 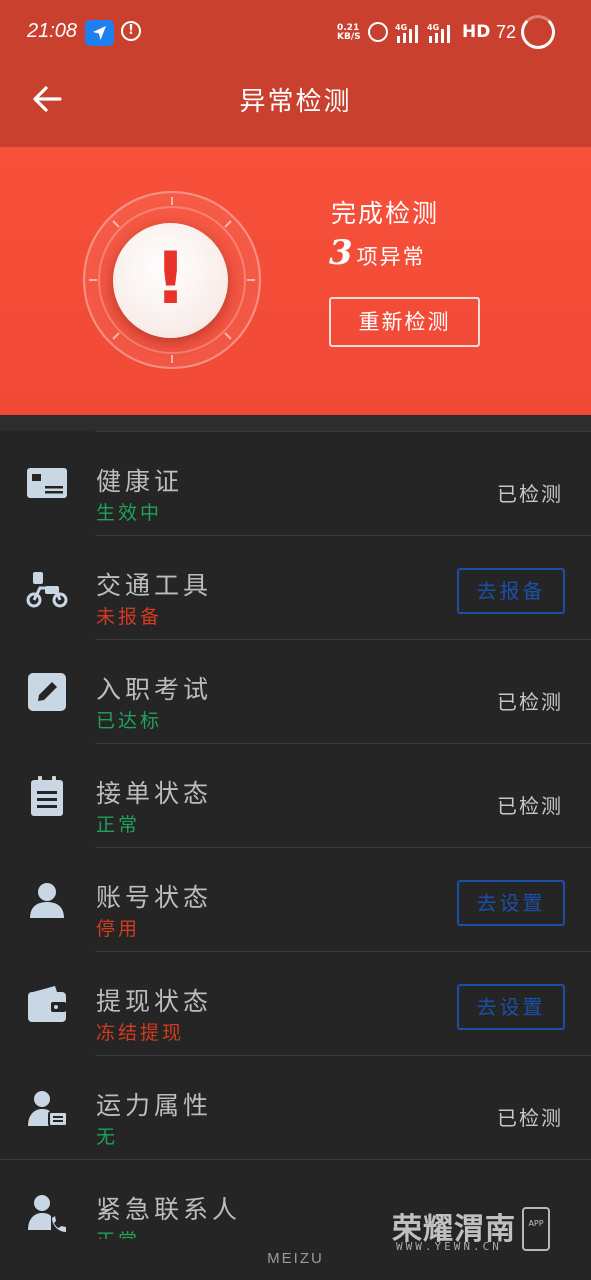 I want to click on item-status: 停用, so click(x=118, y=929).